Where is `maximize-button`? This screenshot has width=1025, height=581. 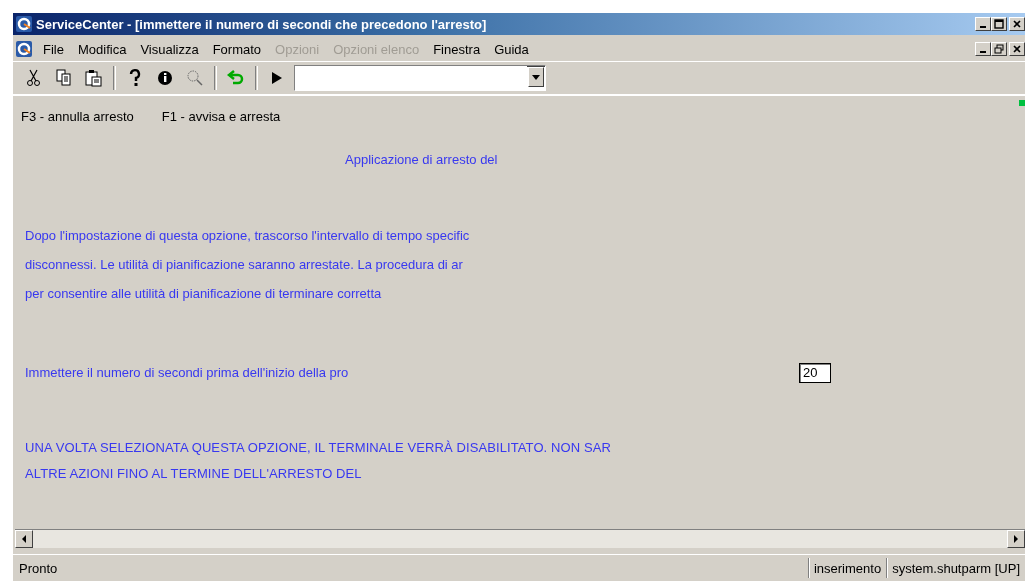 maximize-button is located at coordinates (999, 24).